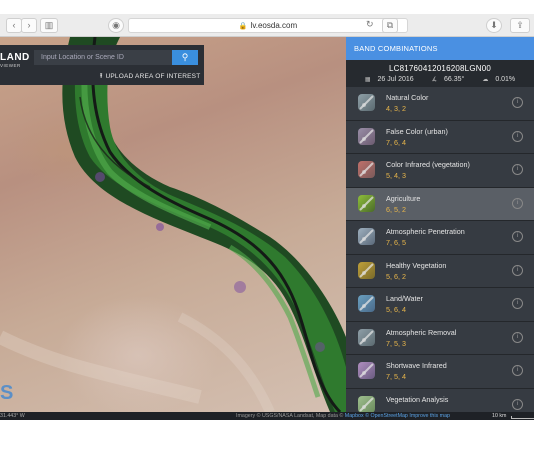 This screenshot has height=462, width=534. Describe the element at coordinates (396, 343) in the screenshot. I see `combination-bands: 7, 5, 3` at that location.